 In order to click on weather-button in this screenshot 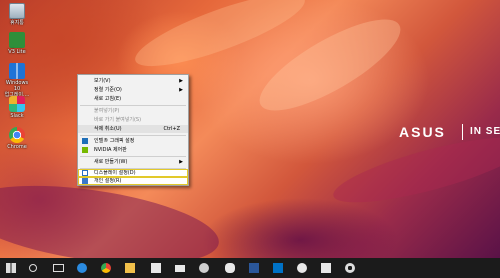, I will do `click(204, 268)`.